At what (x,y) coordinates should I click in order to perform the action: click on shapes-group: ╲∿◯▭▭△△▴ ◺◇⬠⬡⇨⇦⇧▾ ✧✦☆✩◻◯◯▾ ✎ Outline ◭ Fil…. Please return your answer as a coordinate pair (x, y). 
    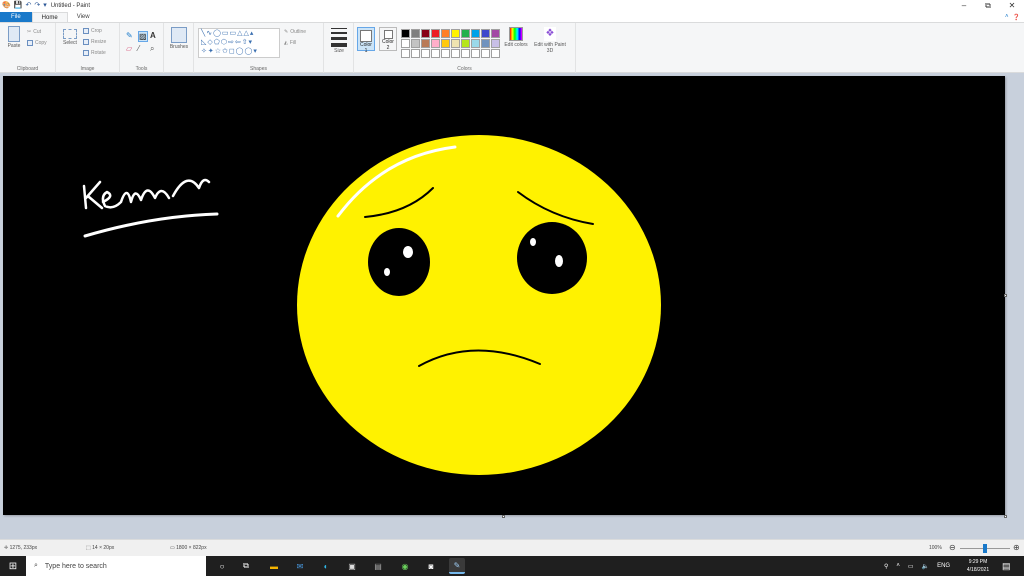
    Looking at the image, I should click on (259, 48).